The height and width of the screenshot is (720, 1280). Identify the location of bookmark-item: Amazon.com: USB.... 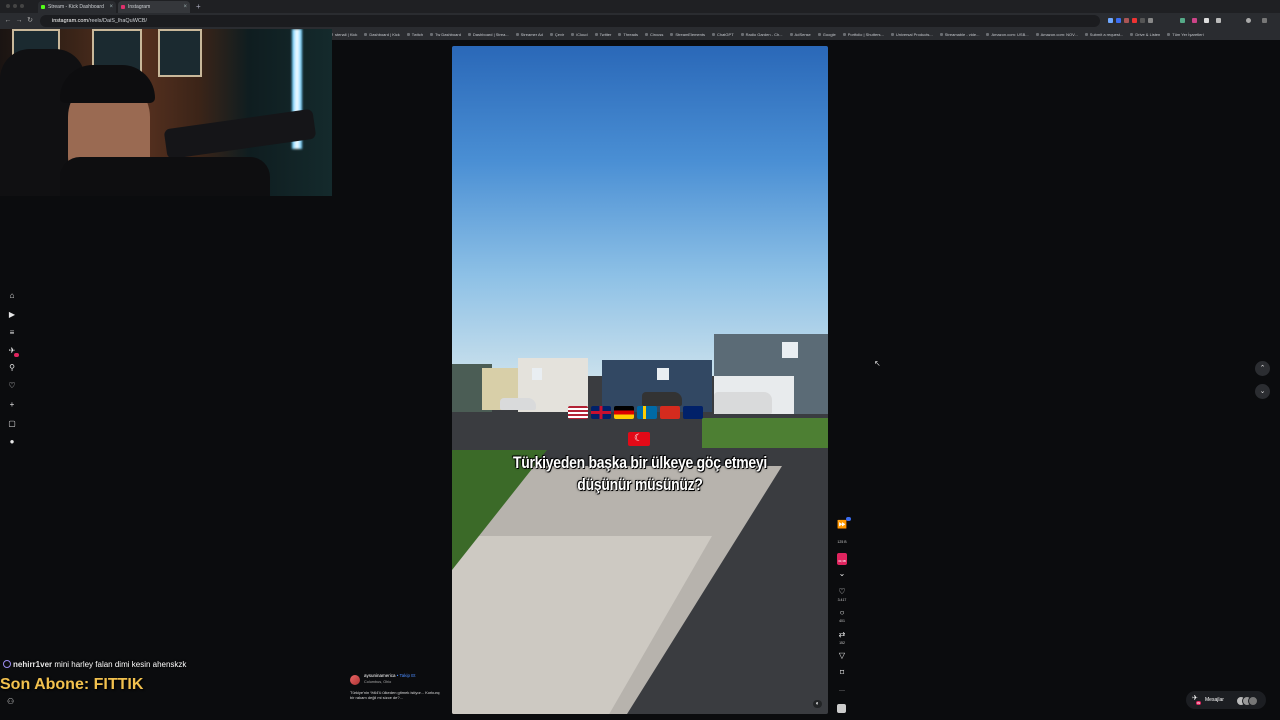
(1007, 34).